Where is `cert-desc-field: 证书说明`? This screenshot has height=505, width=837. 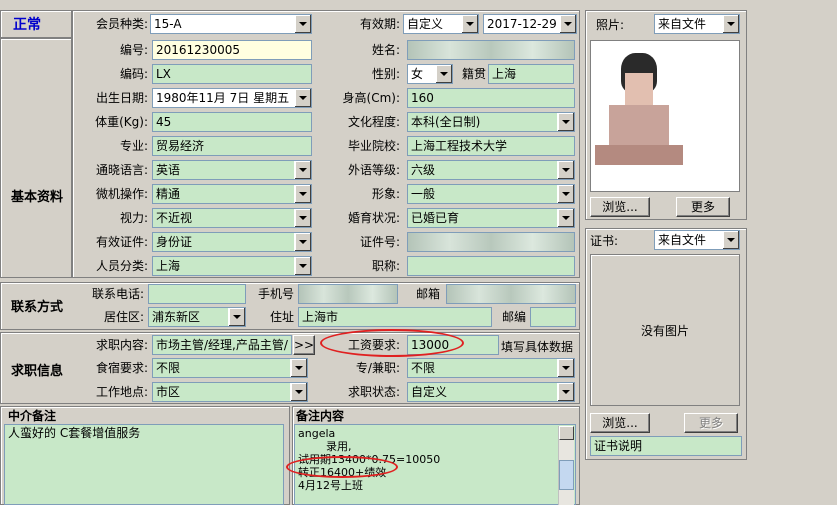
cert-desc-field: 证书说明 is located at coordinates (666, 446).